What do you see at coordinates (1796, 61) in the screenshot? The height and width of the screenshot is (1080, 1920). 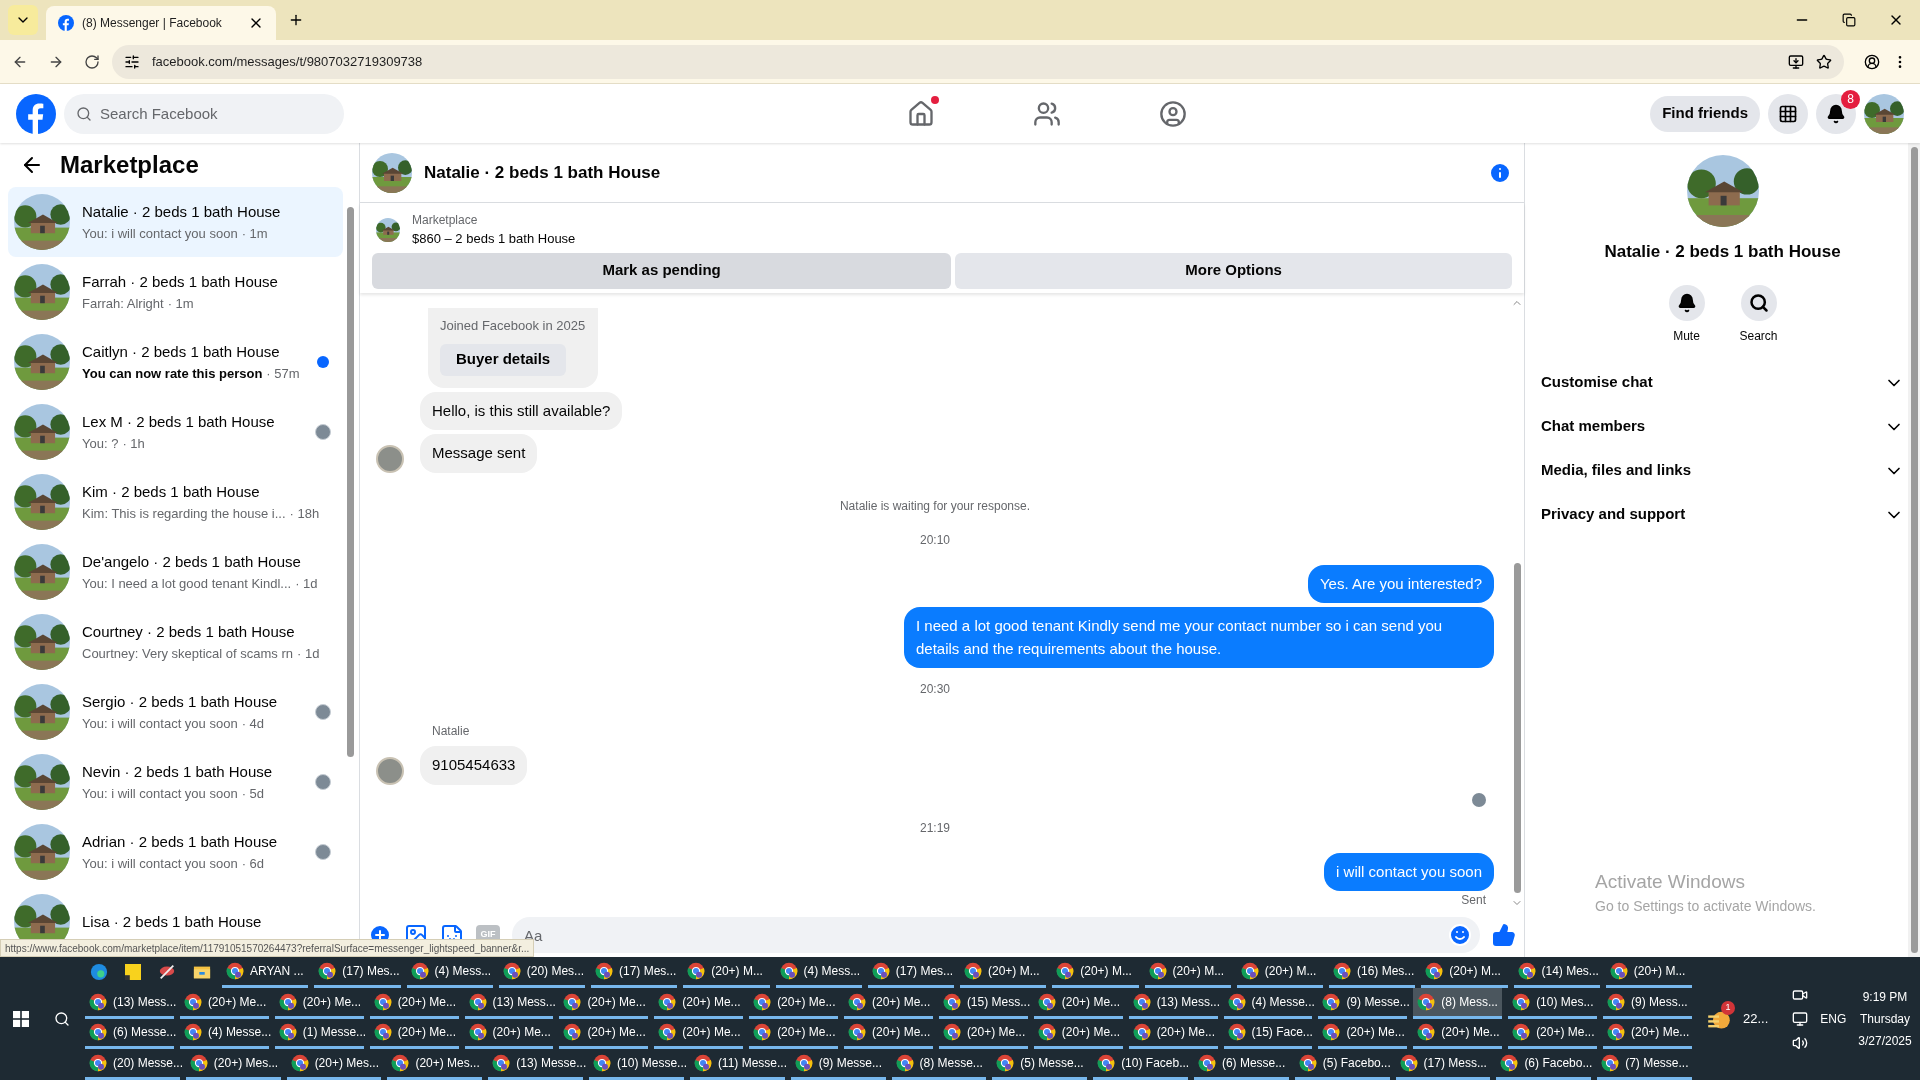 I see `install-icon` at bounding box center [1796, 61].